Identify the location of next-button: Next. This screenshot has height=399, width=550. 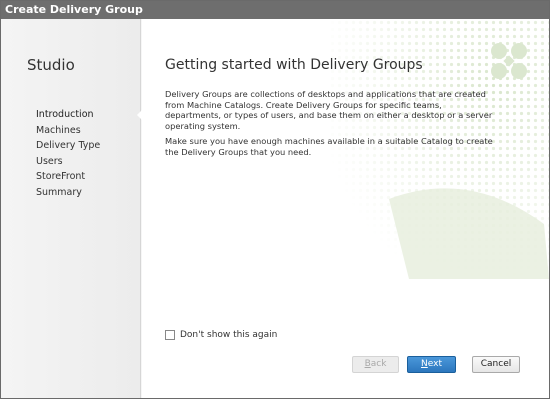
(431, 364).